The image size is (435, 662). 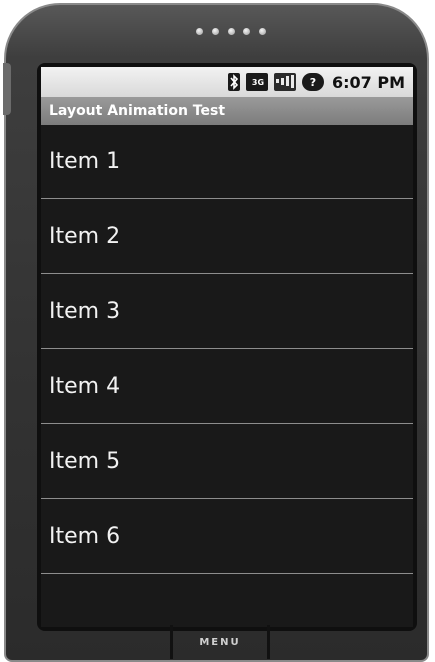 I want to click on network-label: 3G, so click(x=258, y=82).